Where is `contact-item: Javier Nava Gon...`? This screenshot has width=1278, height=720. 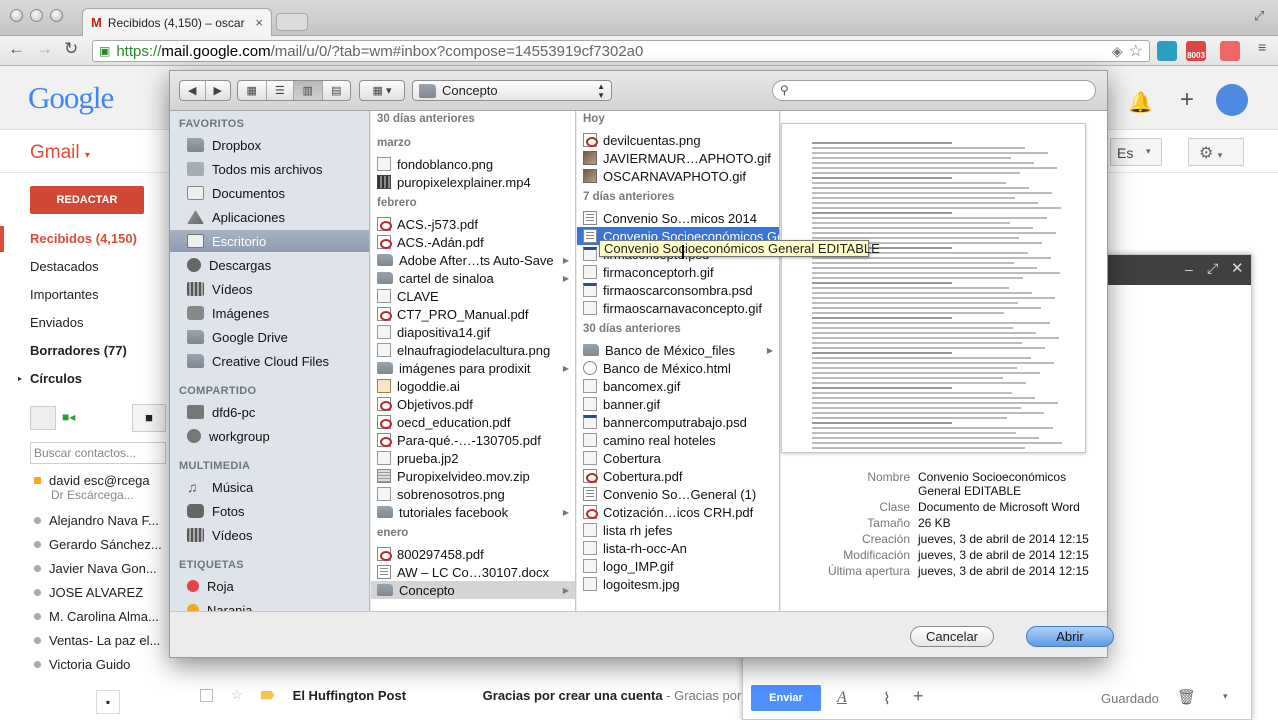 contact-item: Javier Nava Gon... is located at coordinates (95, 568).